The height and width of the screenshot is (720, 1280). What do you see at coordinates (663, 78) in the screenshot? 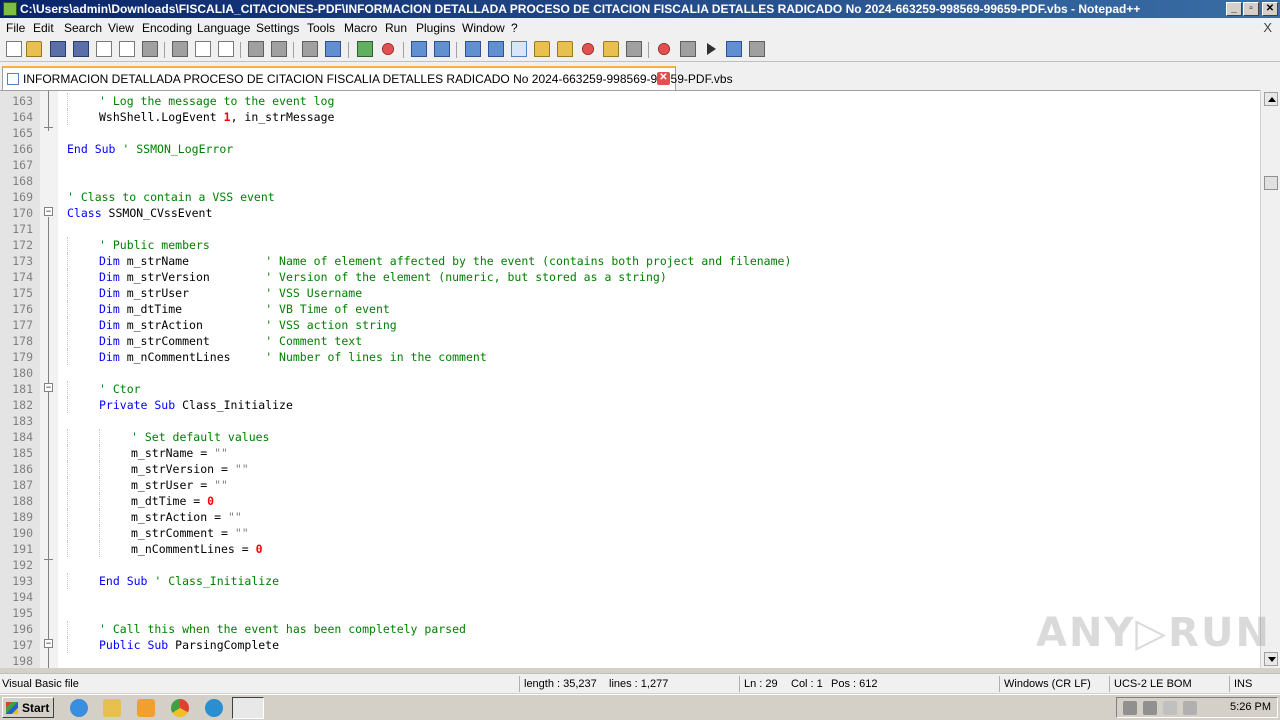
I see `tab-close-icon: ✕` at bounding box center [663, 78].